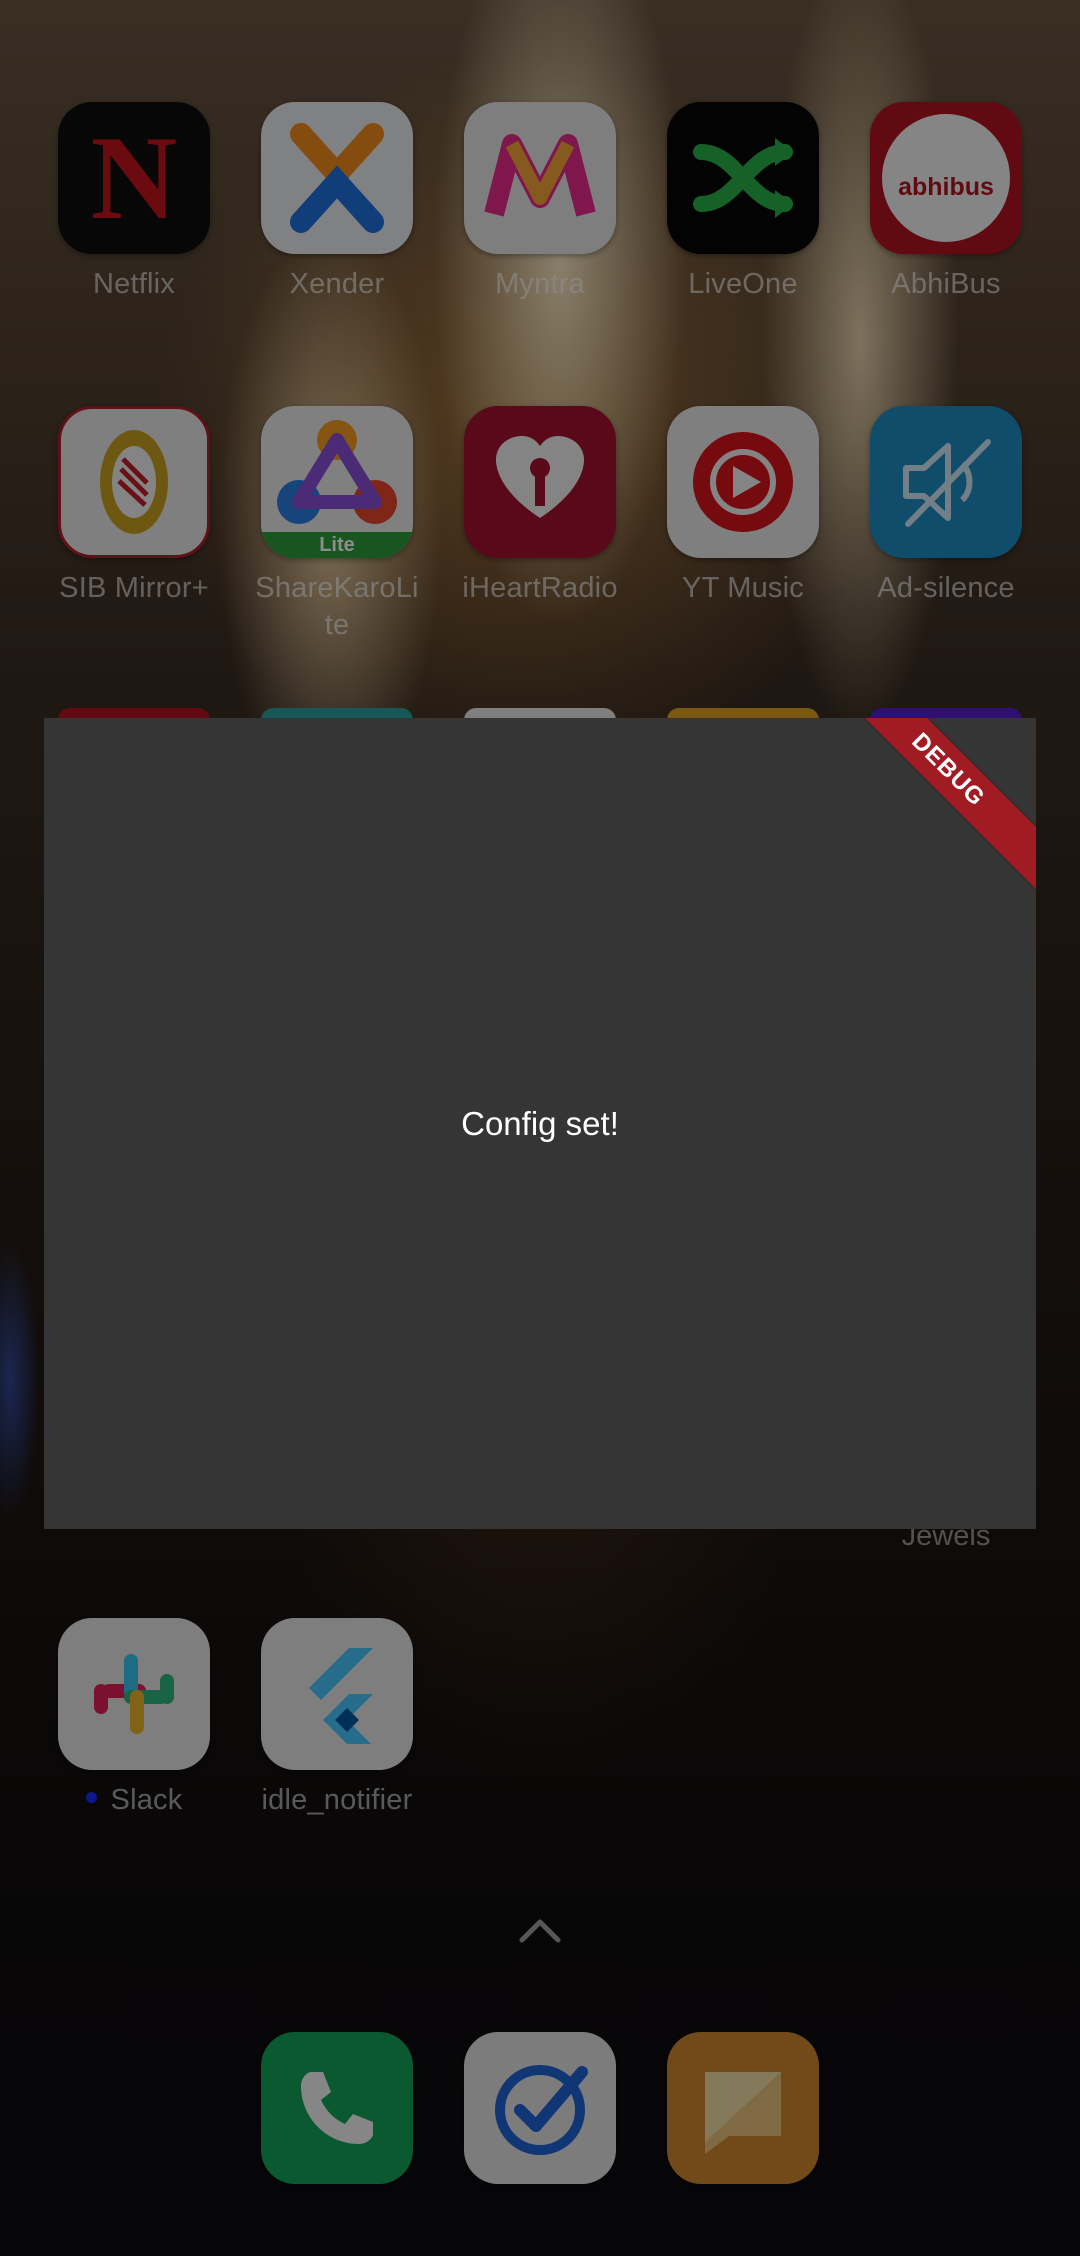  What do you see at coordinates (931, 805) in the screenshot?
I see `debug-banner: DEBUG` at bounding box center [931, 805].